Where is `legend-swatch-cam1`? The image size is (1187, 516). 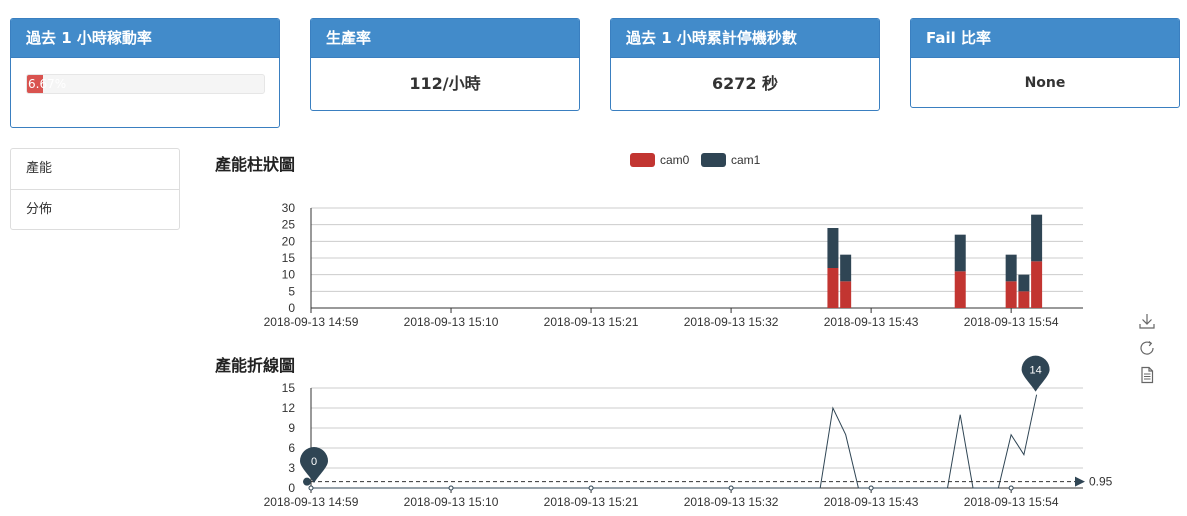
legend-swatch-cam1 is located at coordinates (713, 160).